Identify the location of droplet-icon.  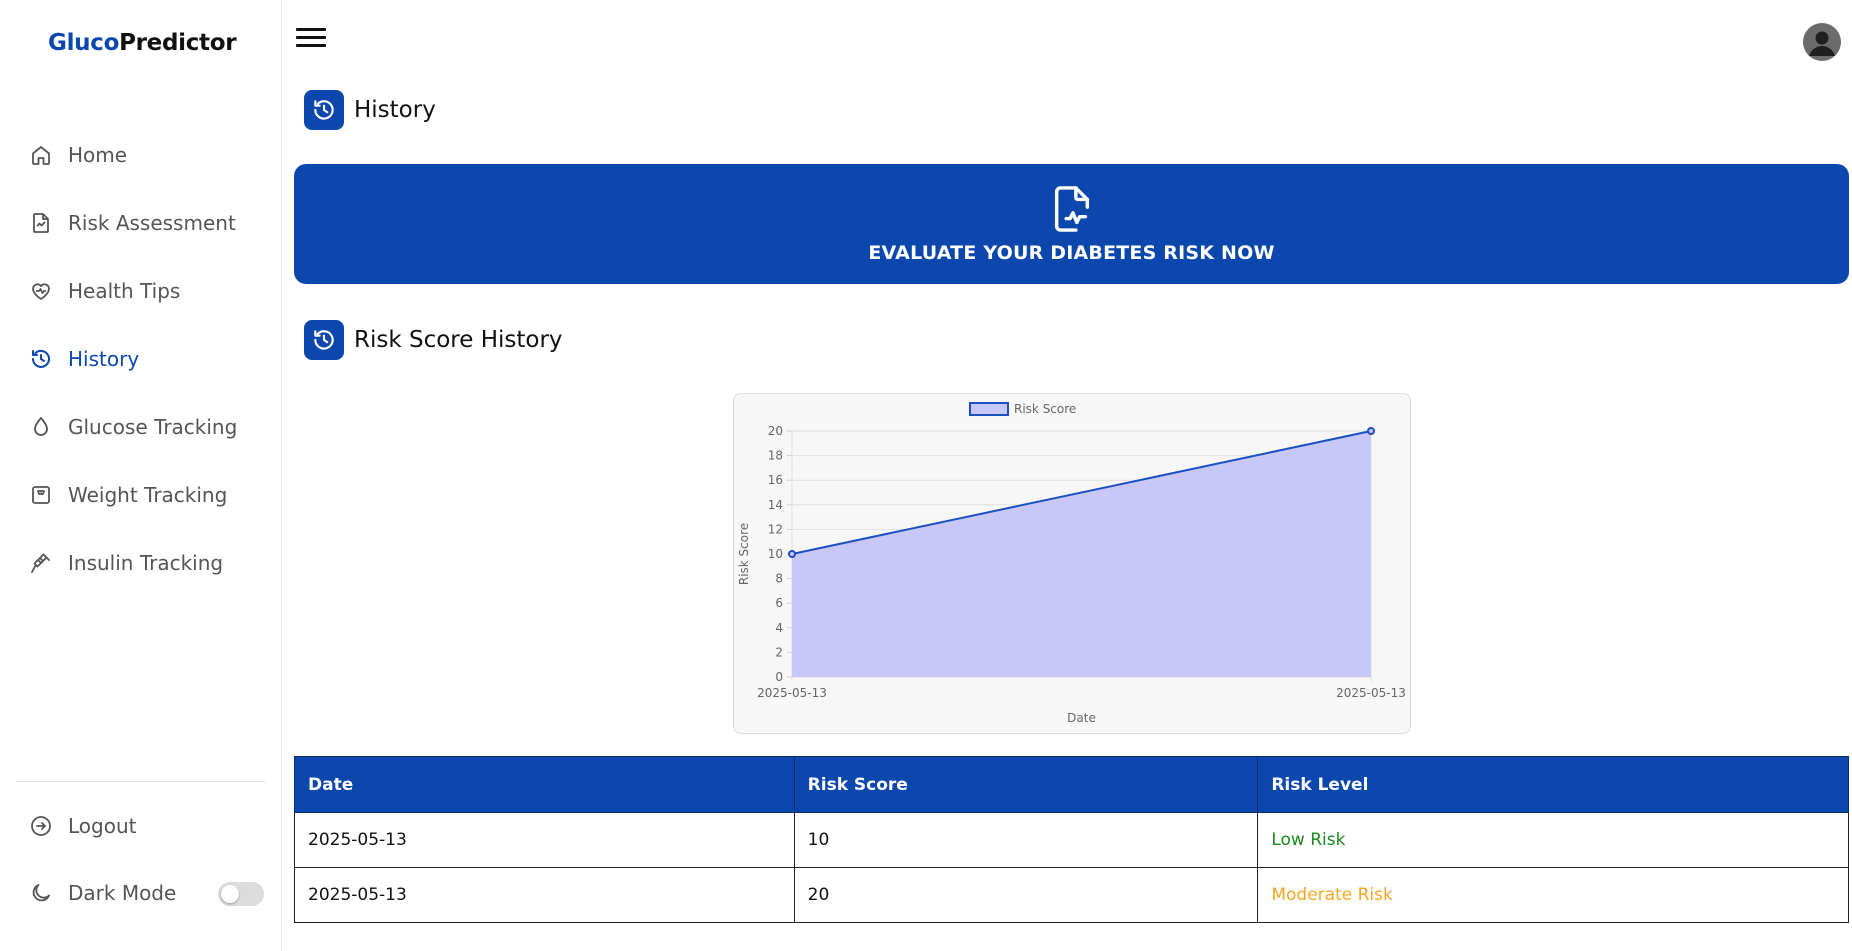
(41, 427).